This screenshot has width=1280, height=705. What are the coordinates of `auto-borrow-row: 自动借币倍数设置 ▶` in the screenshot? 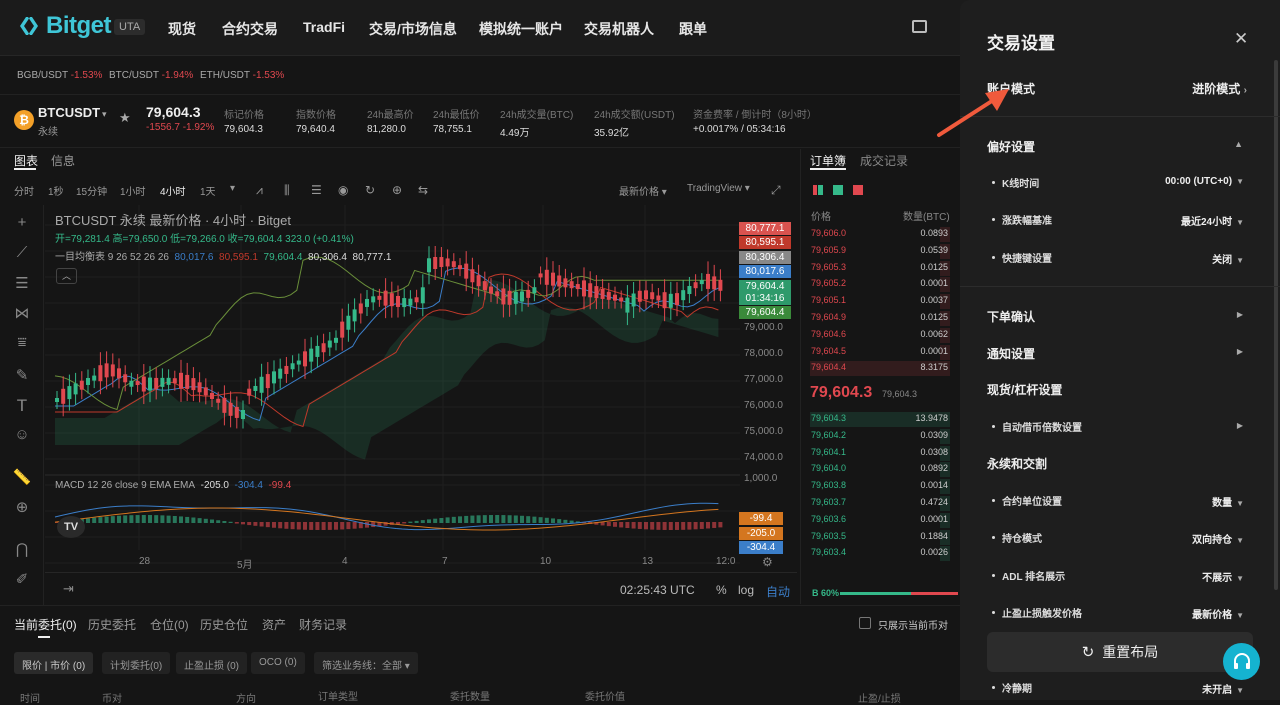 It's located at (1124, 427).